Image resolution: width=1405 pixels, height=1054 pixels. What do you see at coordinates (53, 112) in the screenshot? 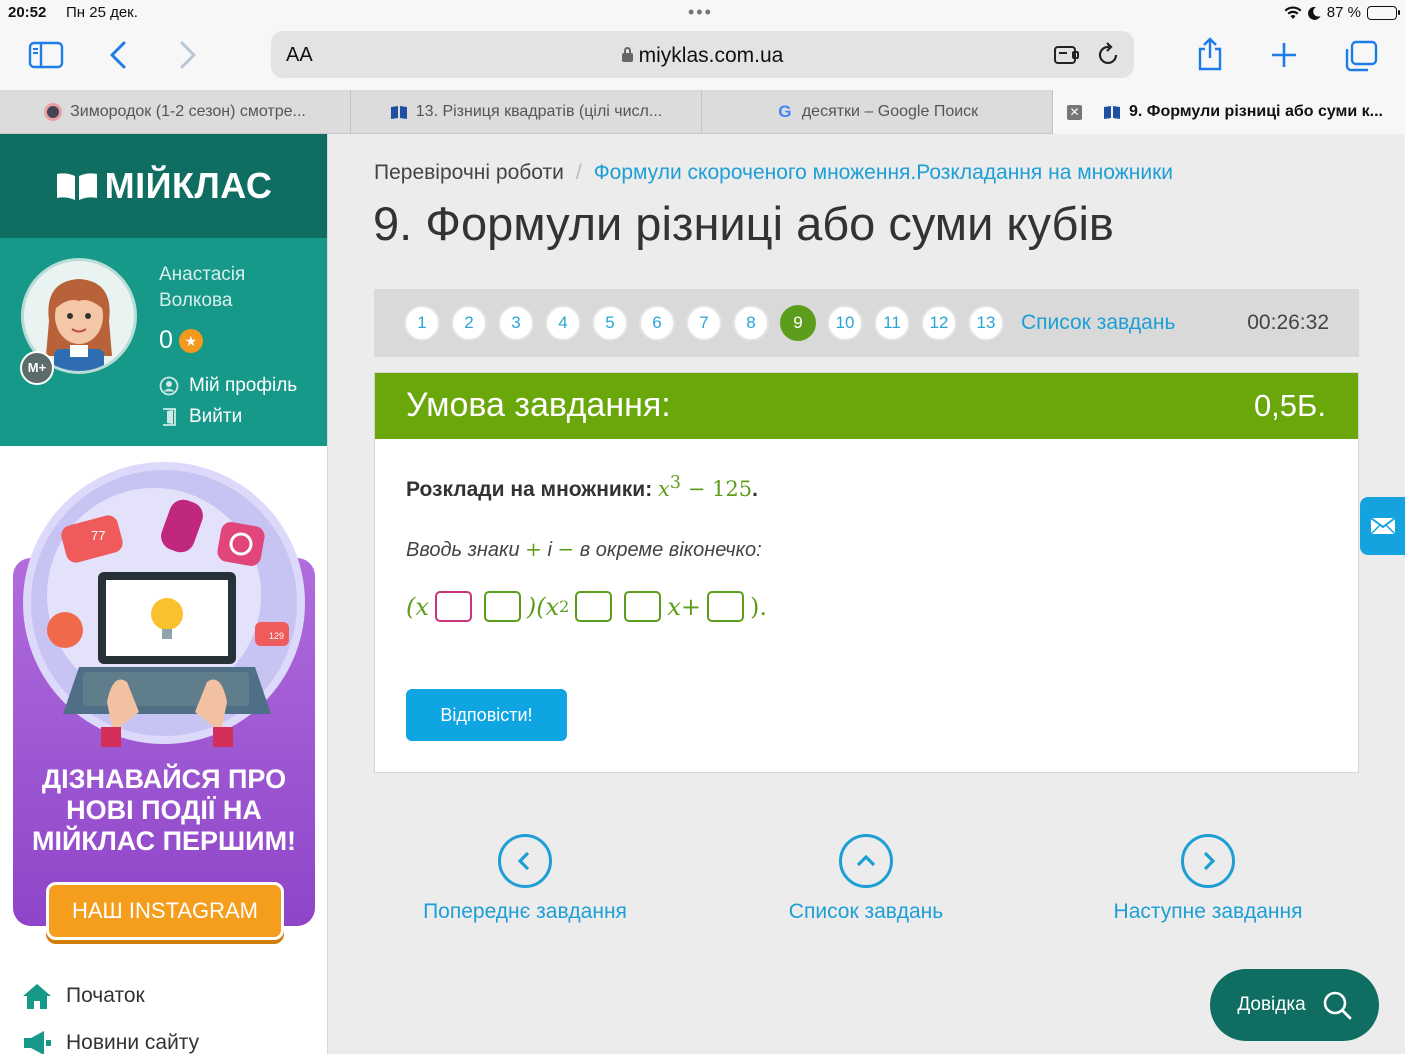
I see `cartoon-favicon-icon` at bounding box center [53, 112].